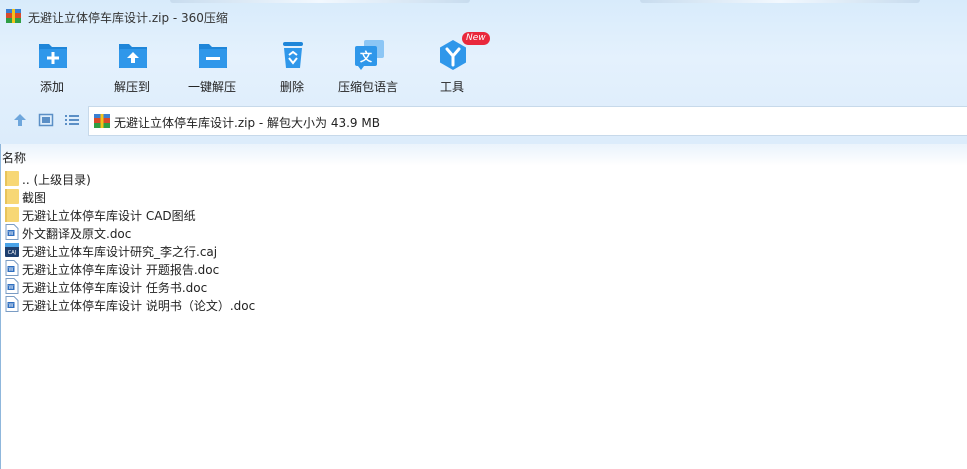 The image size is (967, 469). What do you see at coordinates (77, 234) in the screenshot?
I see `item-name: 外文翻译及原文.doc` at bounding box center [77, 234].